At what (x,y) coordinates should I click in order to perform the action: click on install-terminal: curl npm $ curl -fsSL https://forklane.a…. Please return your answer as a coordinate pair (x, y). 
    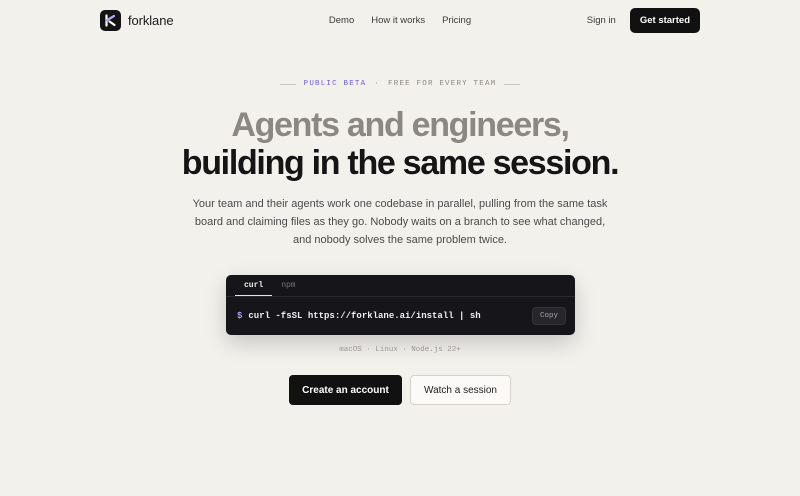
    Looking at the image, I should click on (400, 305).